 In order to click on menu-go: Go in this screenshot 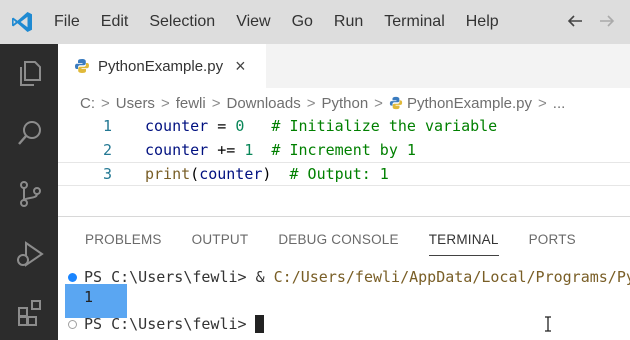, I will do `click(302, 22)`.